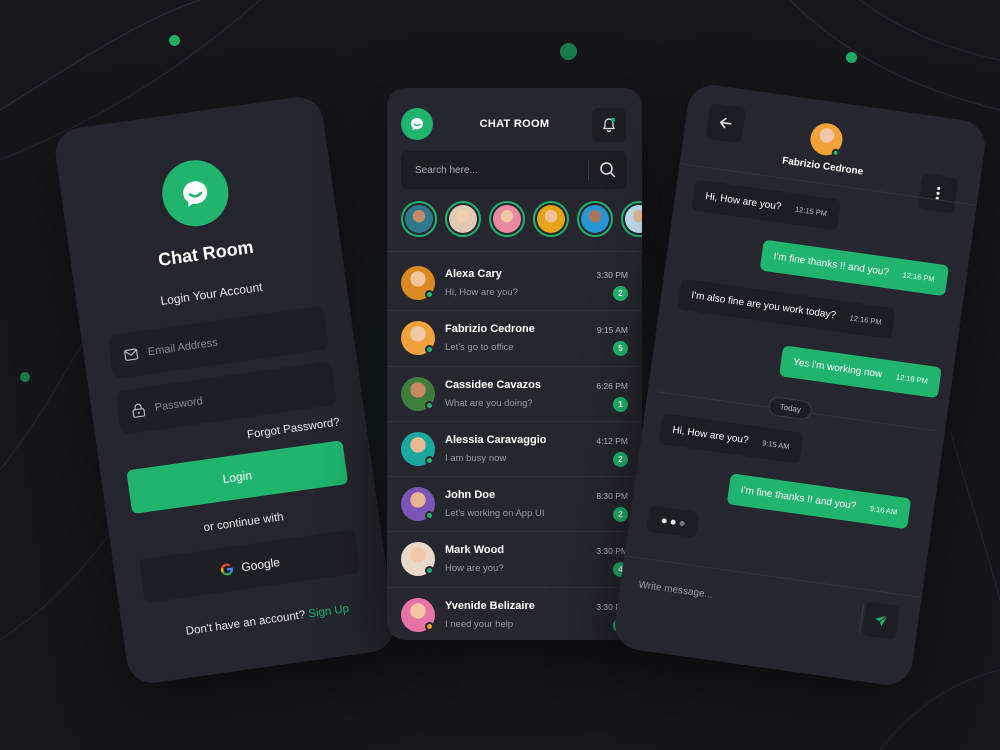  I want to click on chat-row: Mark Wood 3:30 PM How are you? 4, so click(514, 560).